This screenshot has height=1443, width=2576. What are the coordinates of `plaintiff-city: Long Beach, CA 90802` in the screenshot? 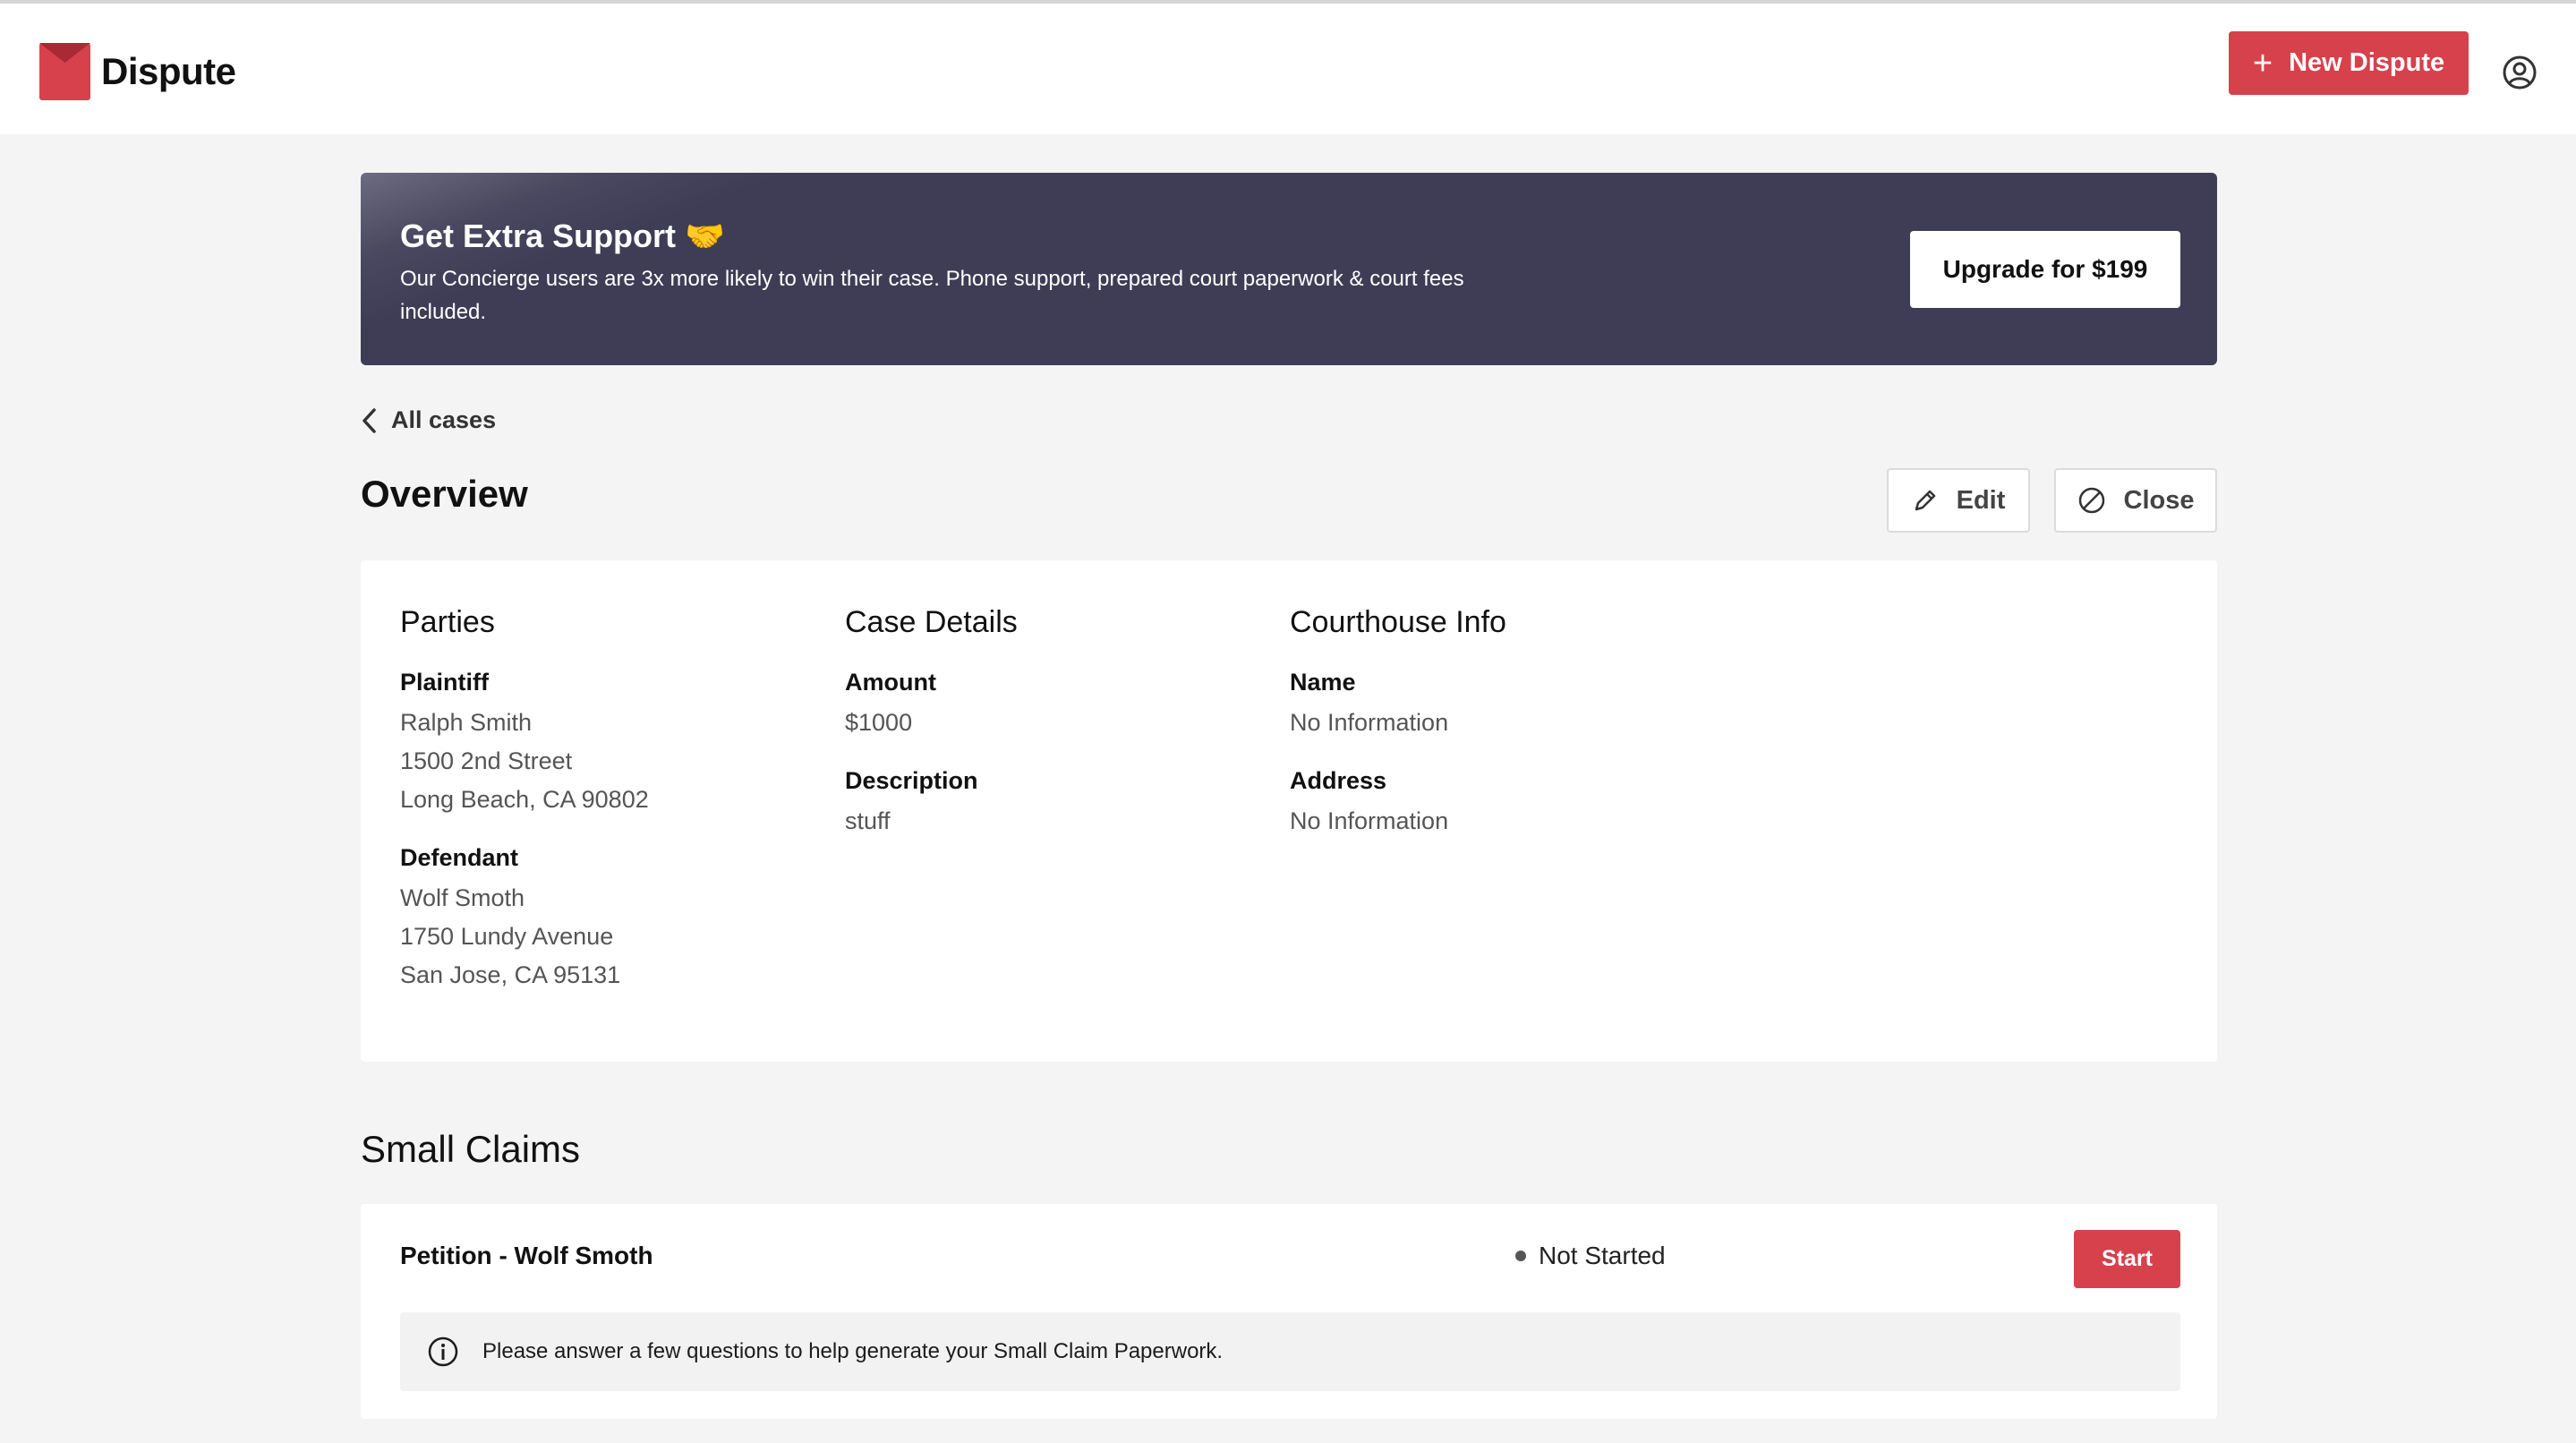 It's located at (524, 799).